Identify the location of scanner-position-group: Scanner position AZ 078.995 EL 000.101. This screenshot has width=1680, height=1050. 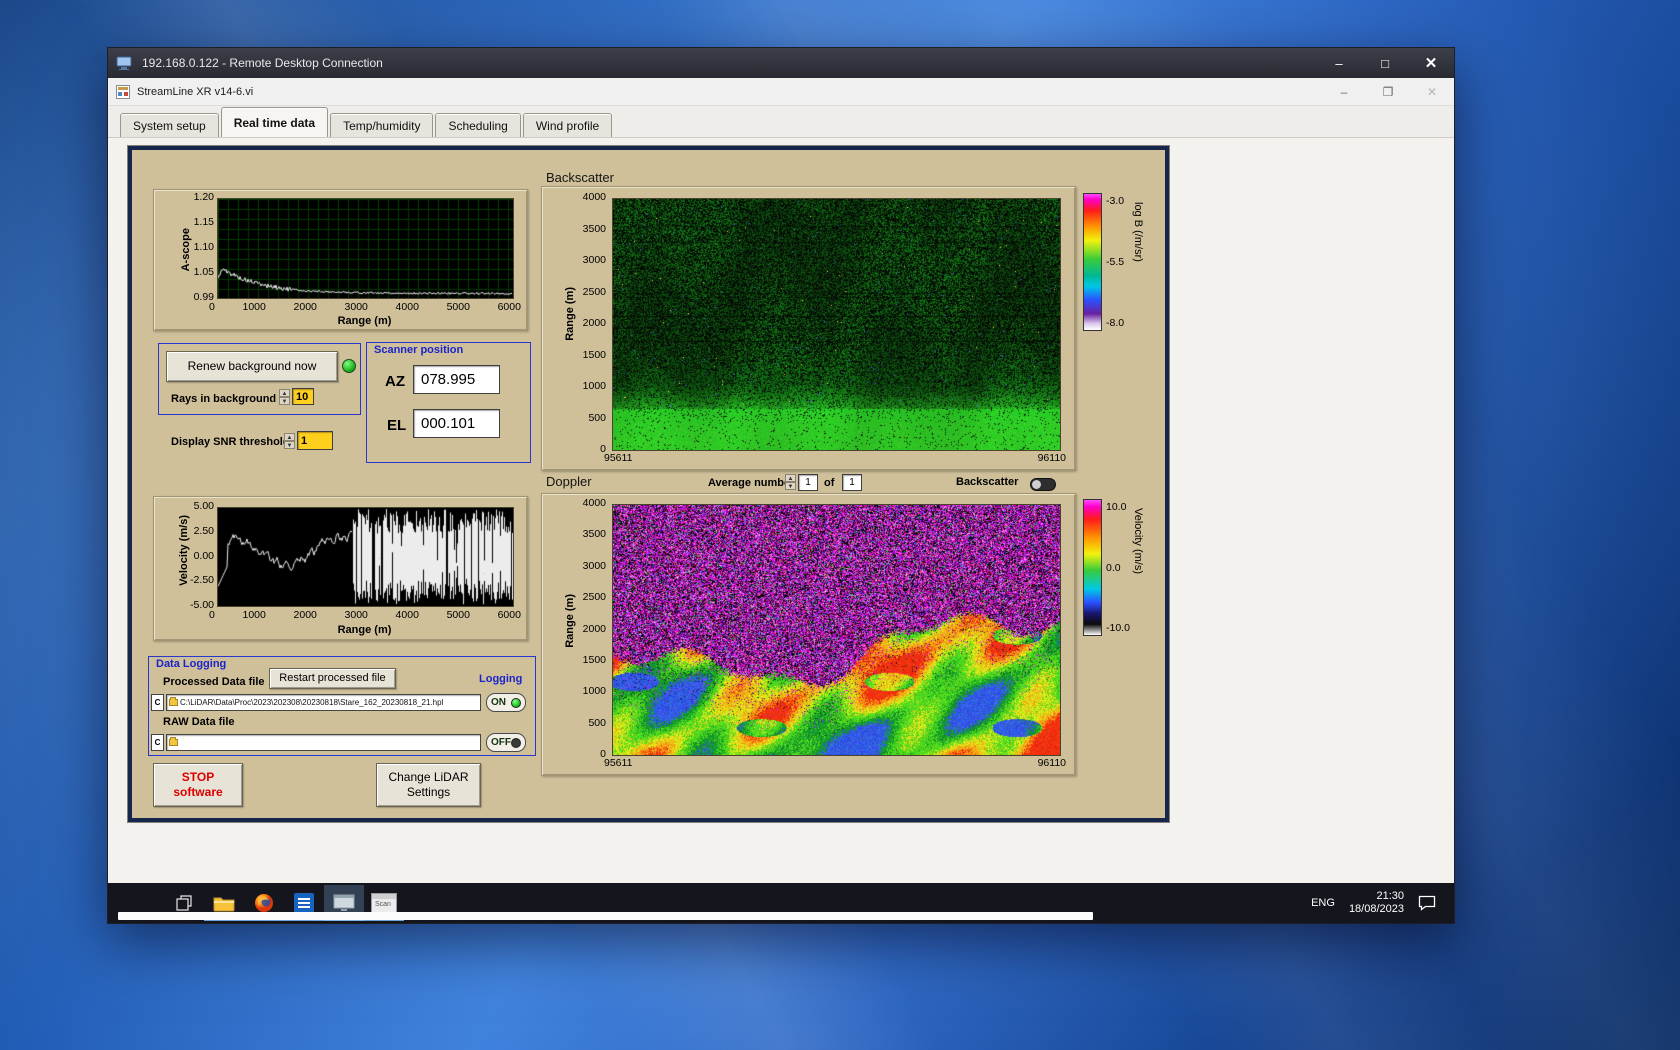
(448, 402).